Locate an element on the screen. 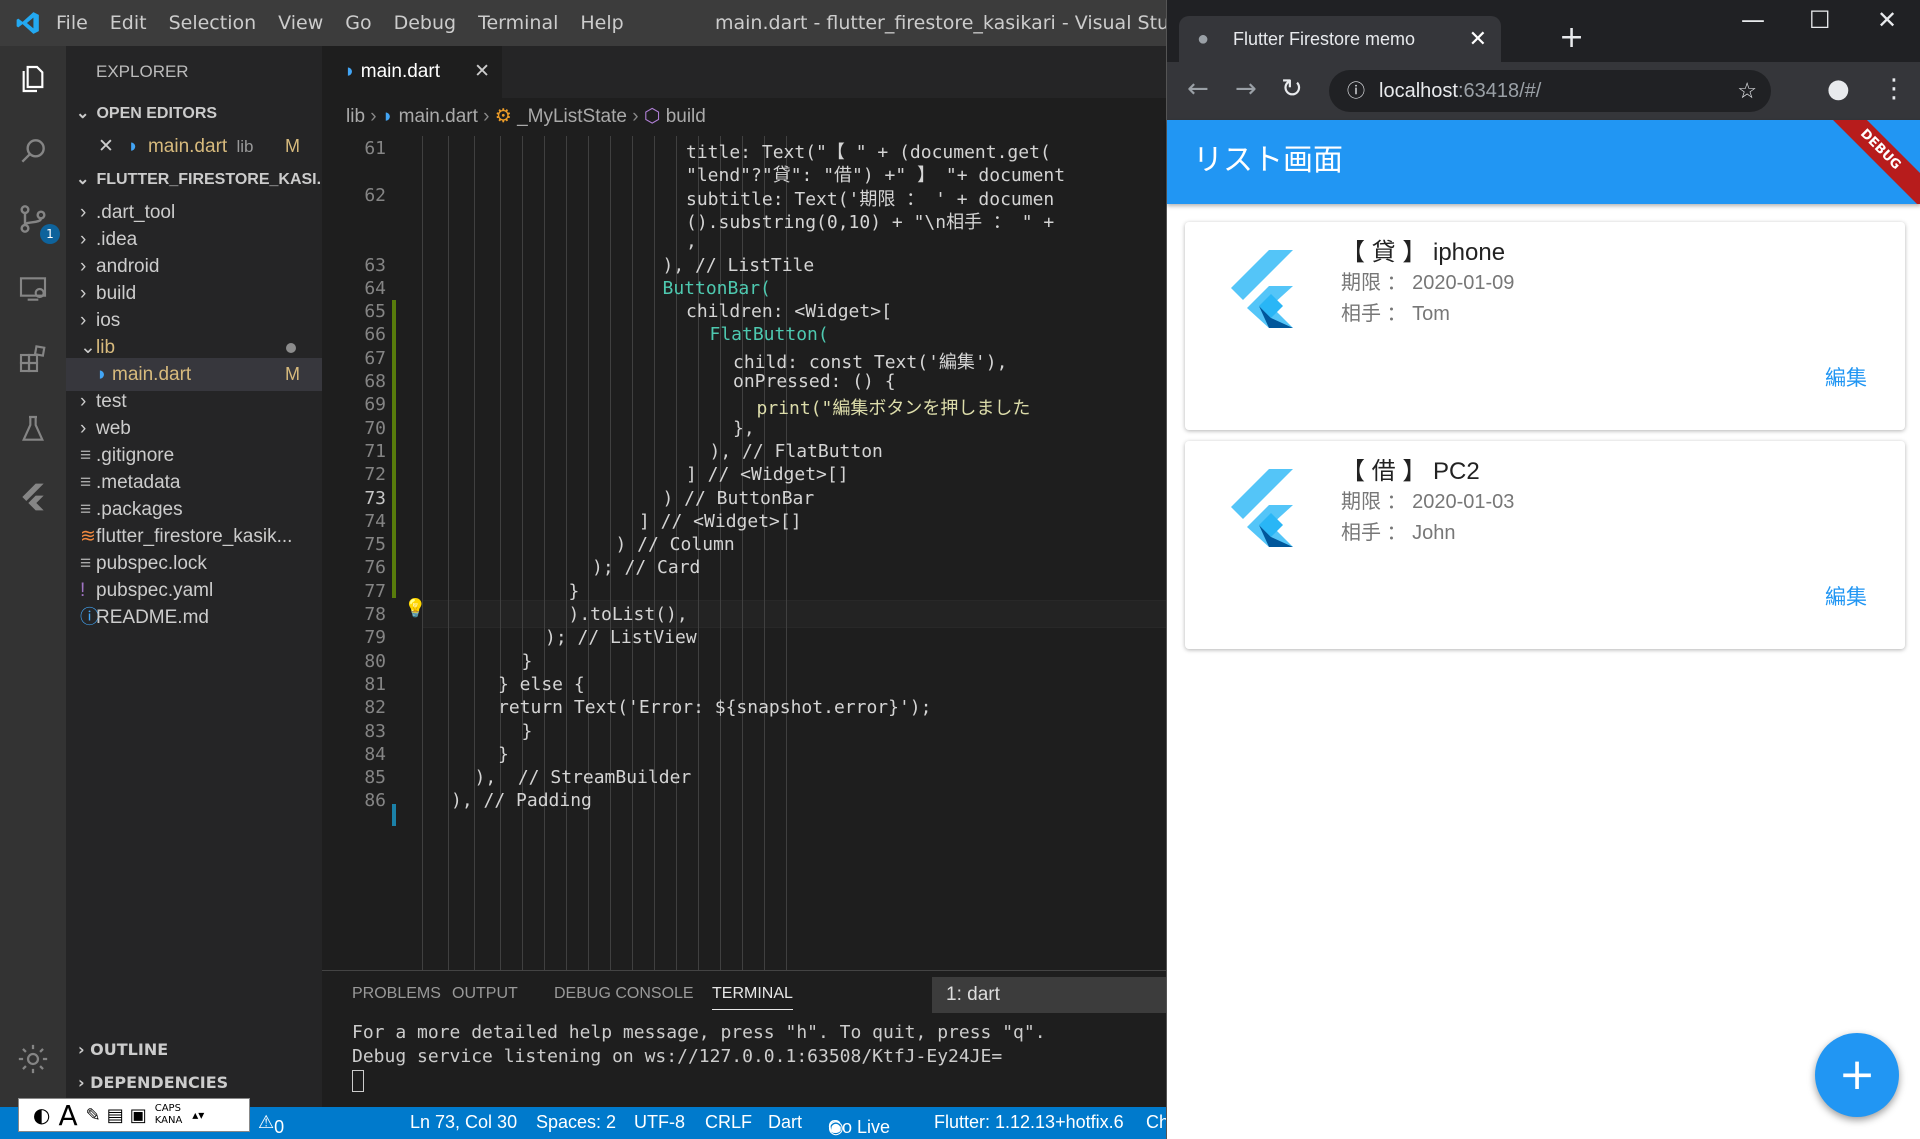 This screenshot has height=1139, width=1920. menu-item-help: Help is located at coordinates (601, 23).